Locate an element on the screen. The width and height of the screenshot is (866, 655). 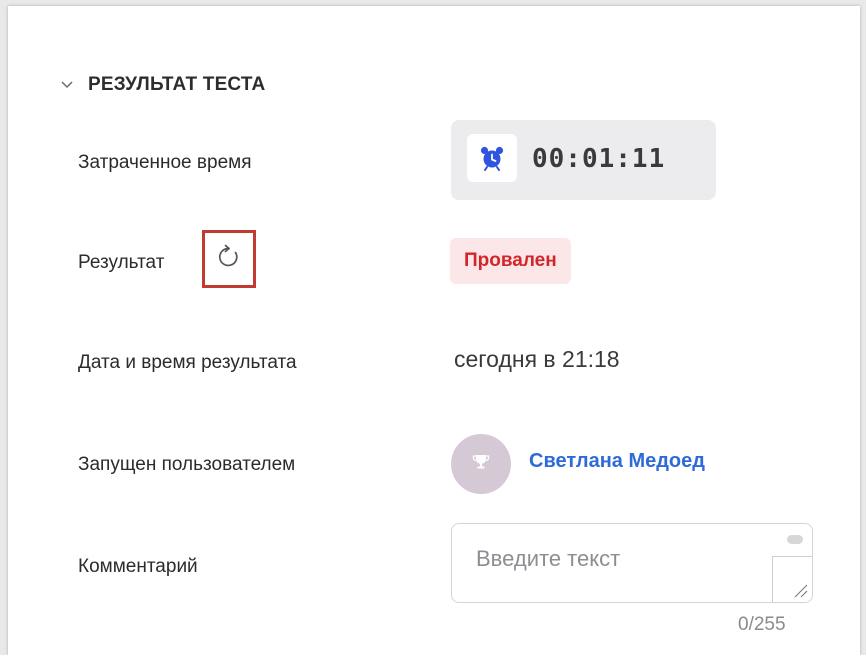
user-link: Светлана Медоед is located at coordinates (617, 461).